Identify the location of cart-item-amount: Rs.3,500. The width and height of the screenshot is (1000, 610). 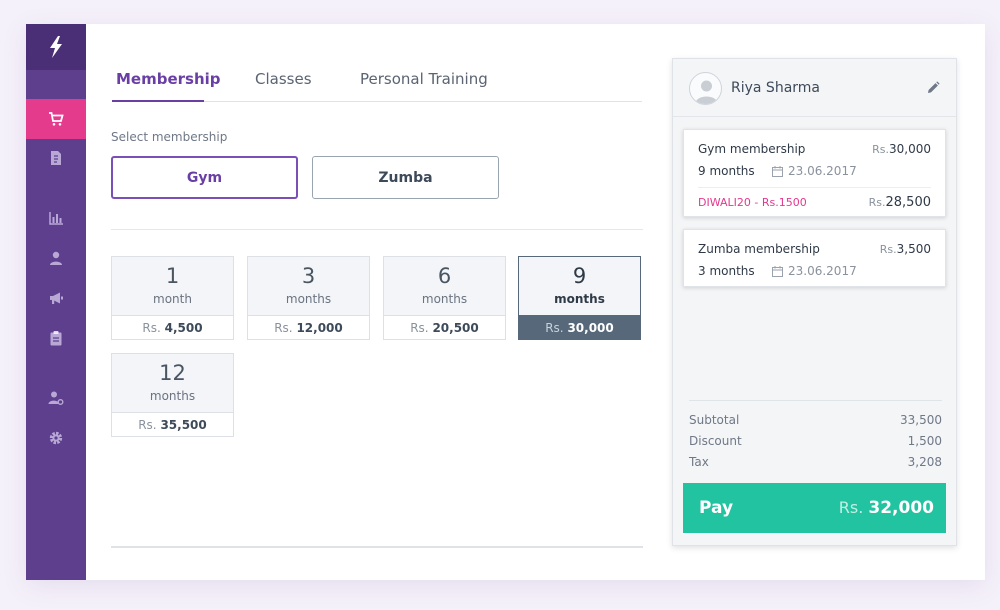
(905, 249).